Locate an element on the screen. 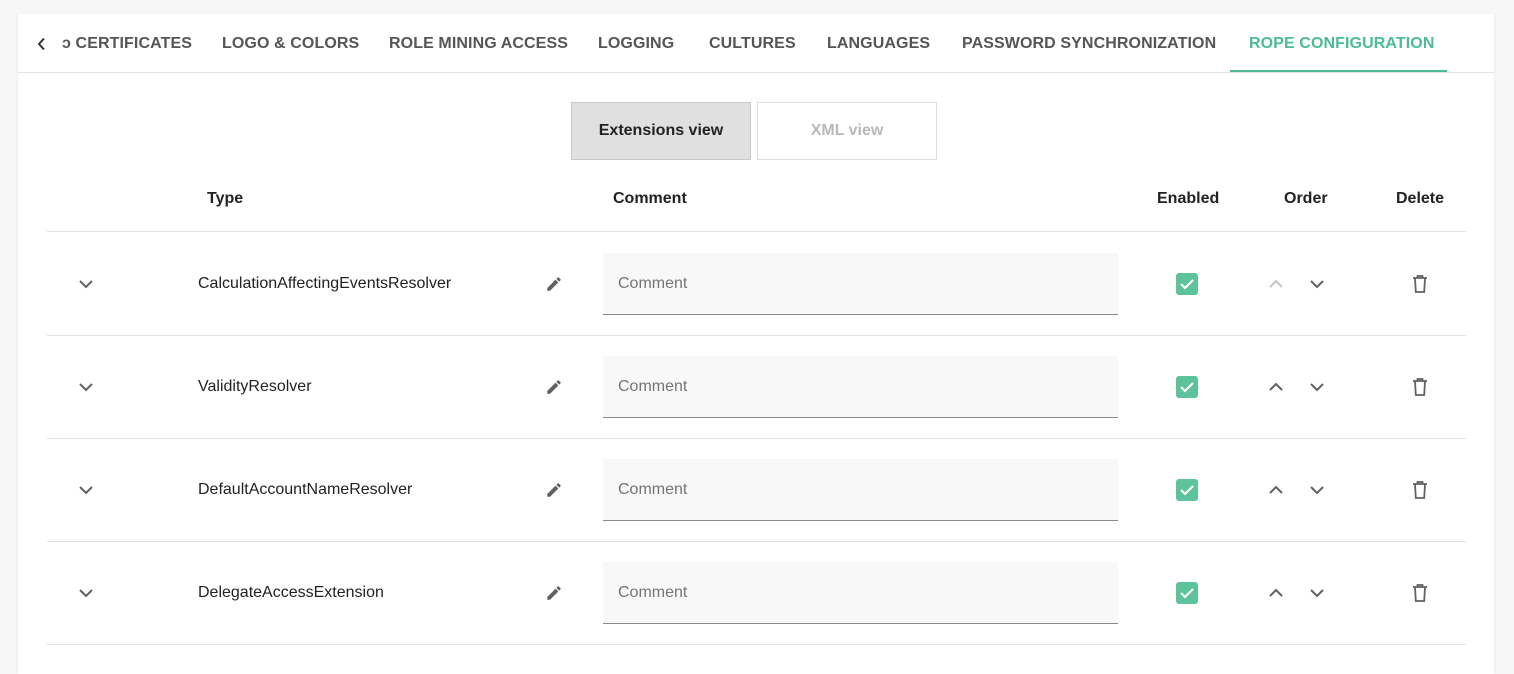 This screenshot has width=1514, height=674. tab-password-synchronization: PASSWORD SYNCHRONIZATION is located at coordinates (1089, 43).